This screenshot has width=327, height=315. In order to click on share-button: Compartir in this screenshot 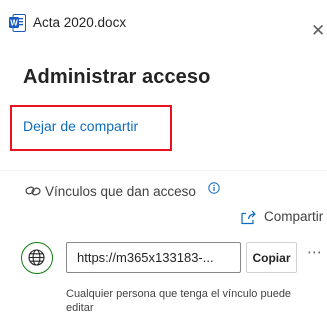, I will do `click(283, 217)`.